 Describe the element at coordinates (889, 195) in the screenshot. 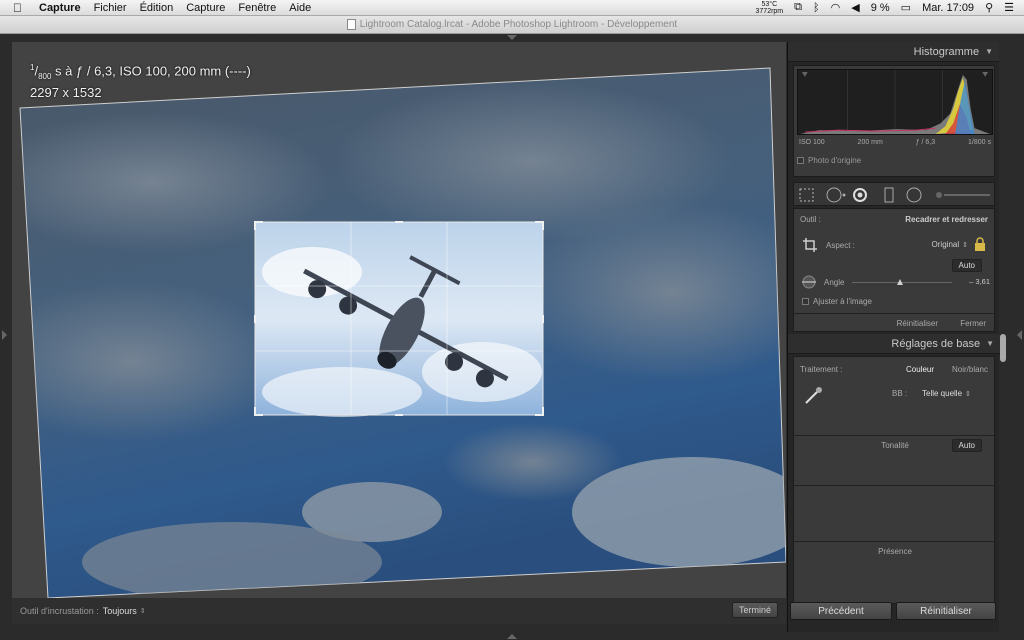

I see `graduated-filter-icon` at that location.